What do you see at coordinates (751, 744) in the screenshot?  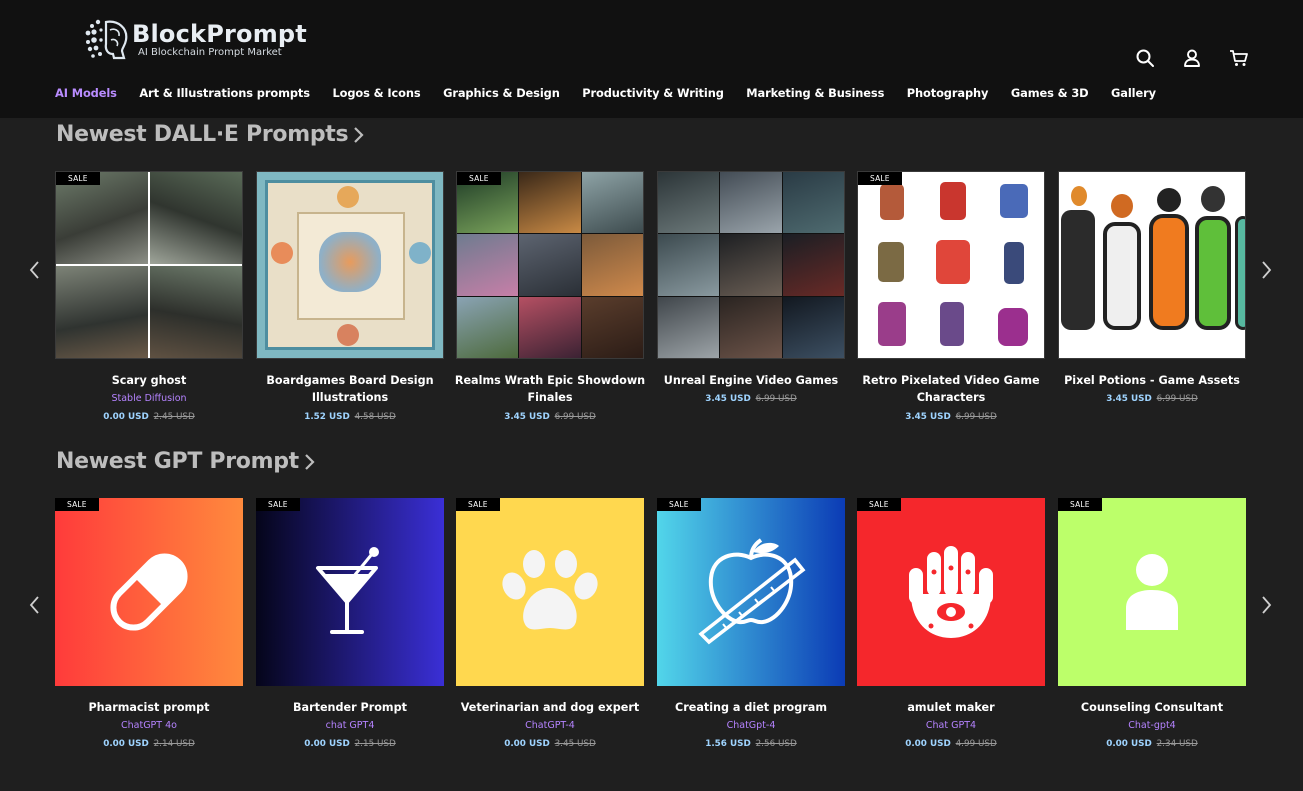 I see `product-price: 1.56 USD 2.56 USD` at bounding box center [751, 744].